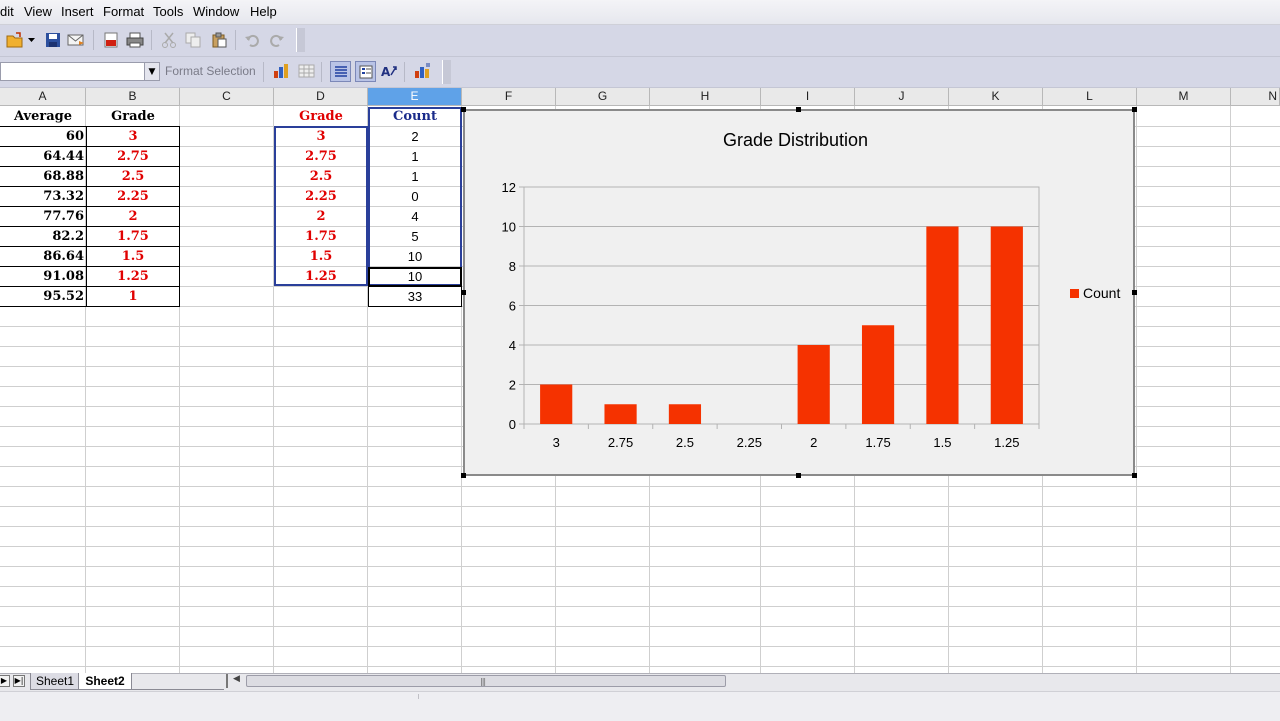  I want to click on format-selection-button: Format Selection, so click(210, 71).